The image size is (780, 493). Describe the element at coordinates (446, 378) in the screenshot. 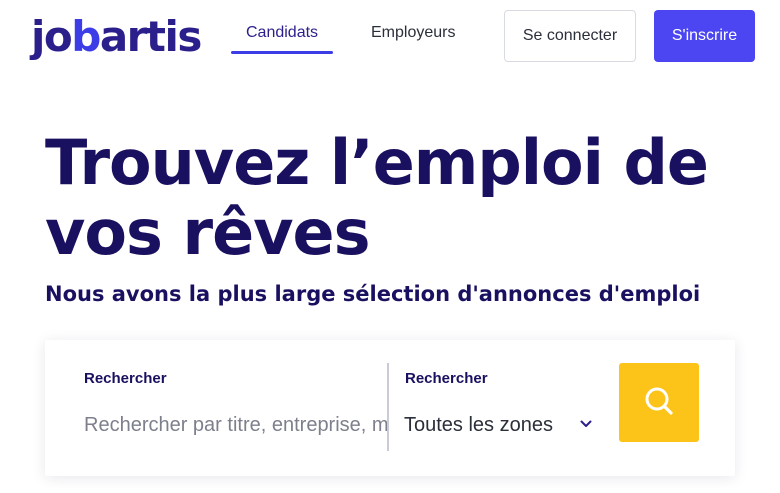

I see `zone-label: Rechercher` at that location.